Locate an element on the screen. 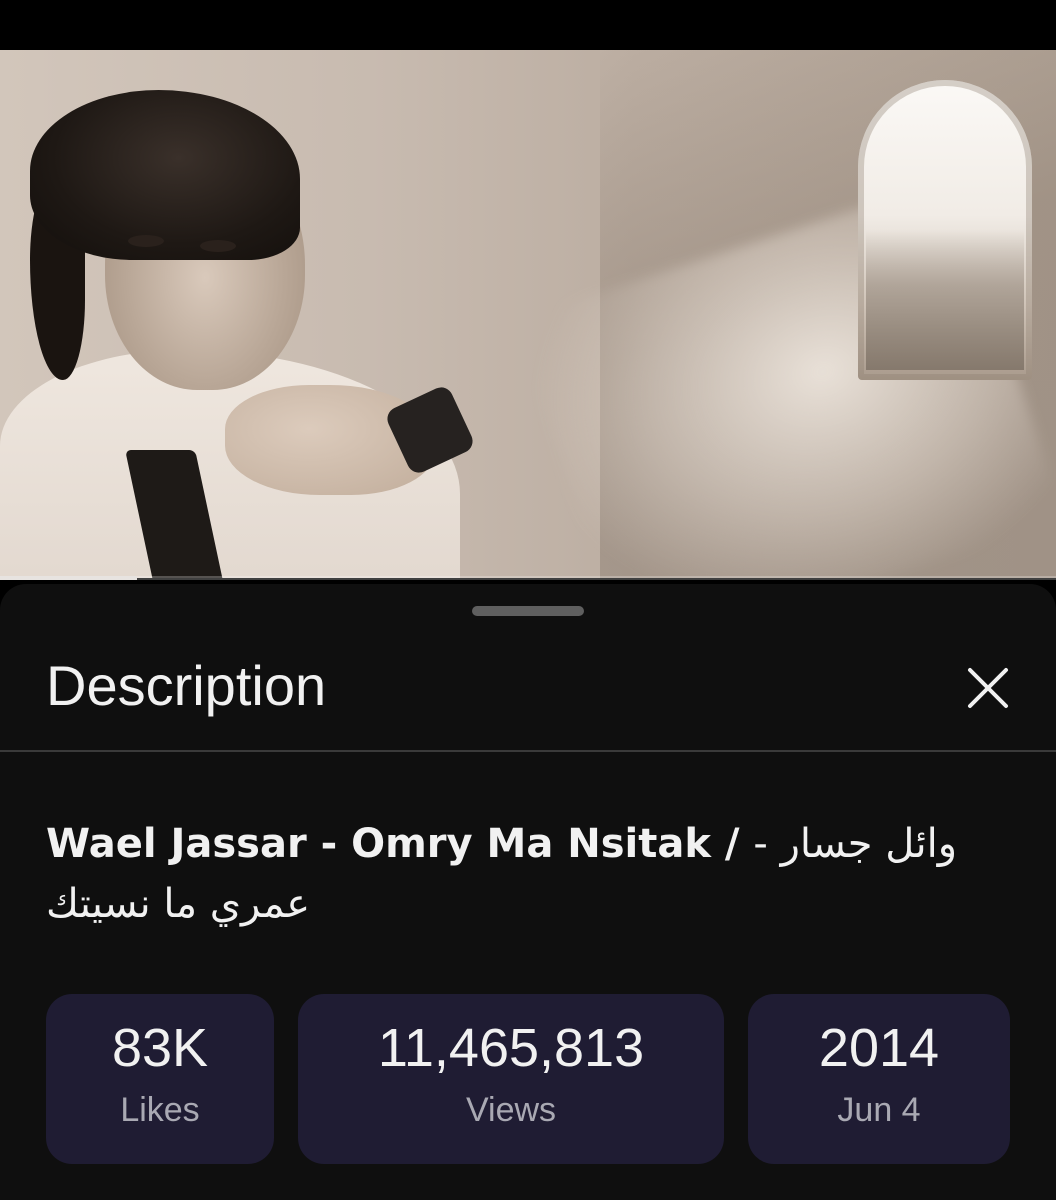 Image resolution: width=1056 pixels, height=1200 pixels. thumbnail-city-view is located at coordinates (945, 300).